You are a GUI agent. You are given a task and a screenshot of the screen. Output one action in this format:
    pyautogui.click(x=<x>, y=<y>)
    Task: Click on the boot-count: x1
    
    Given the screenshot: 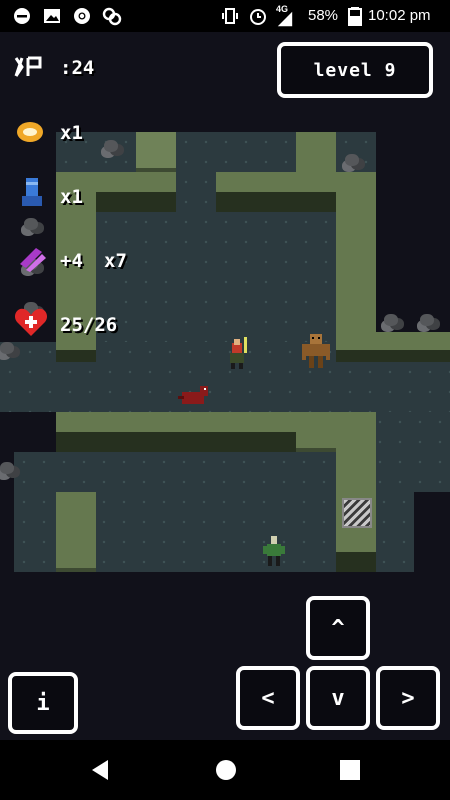 What is the action you would take?
    pyautogui.click(x=71, y=197)
    